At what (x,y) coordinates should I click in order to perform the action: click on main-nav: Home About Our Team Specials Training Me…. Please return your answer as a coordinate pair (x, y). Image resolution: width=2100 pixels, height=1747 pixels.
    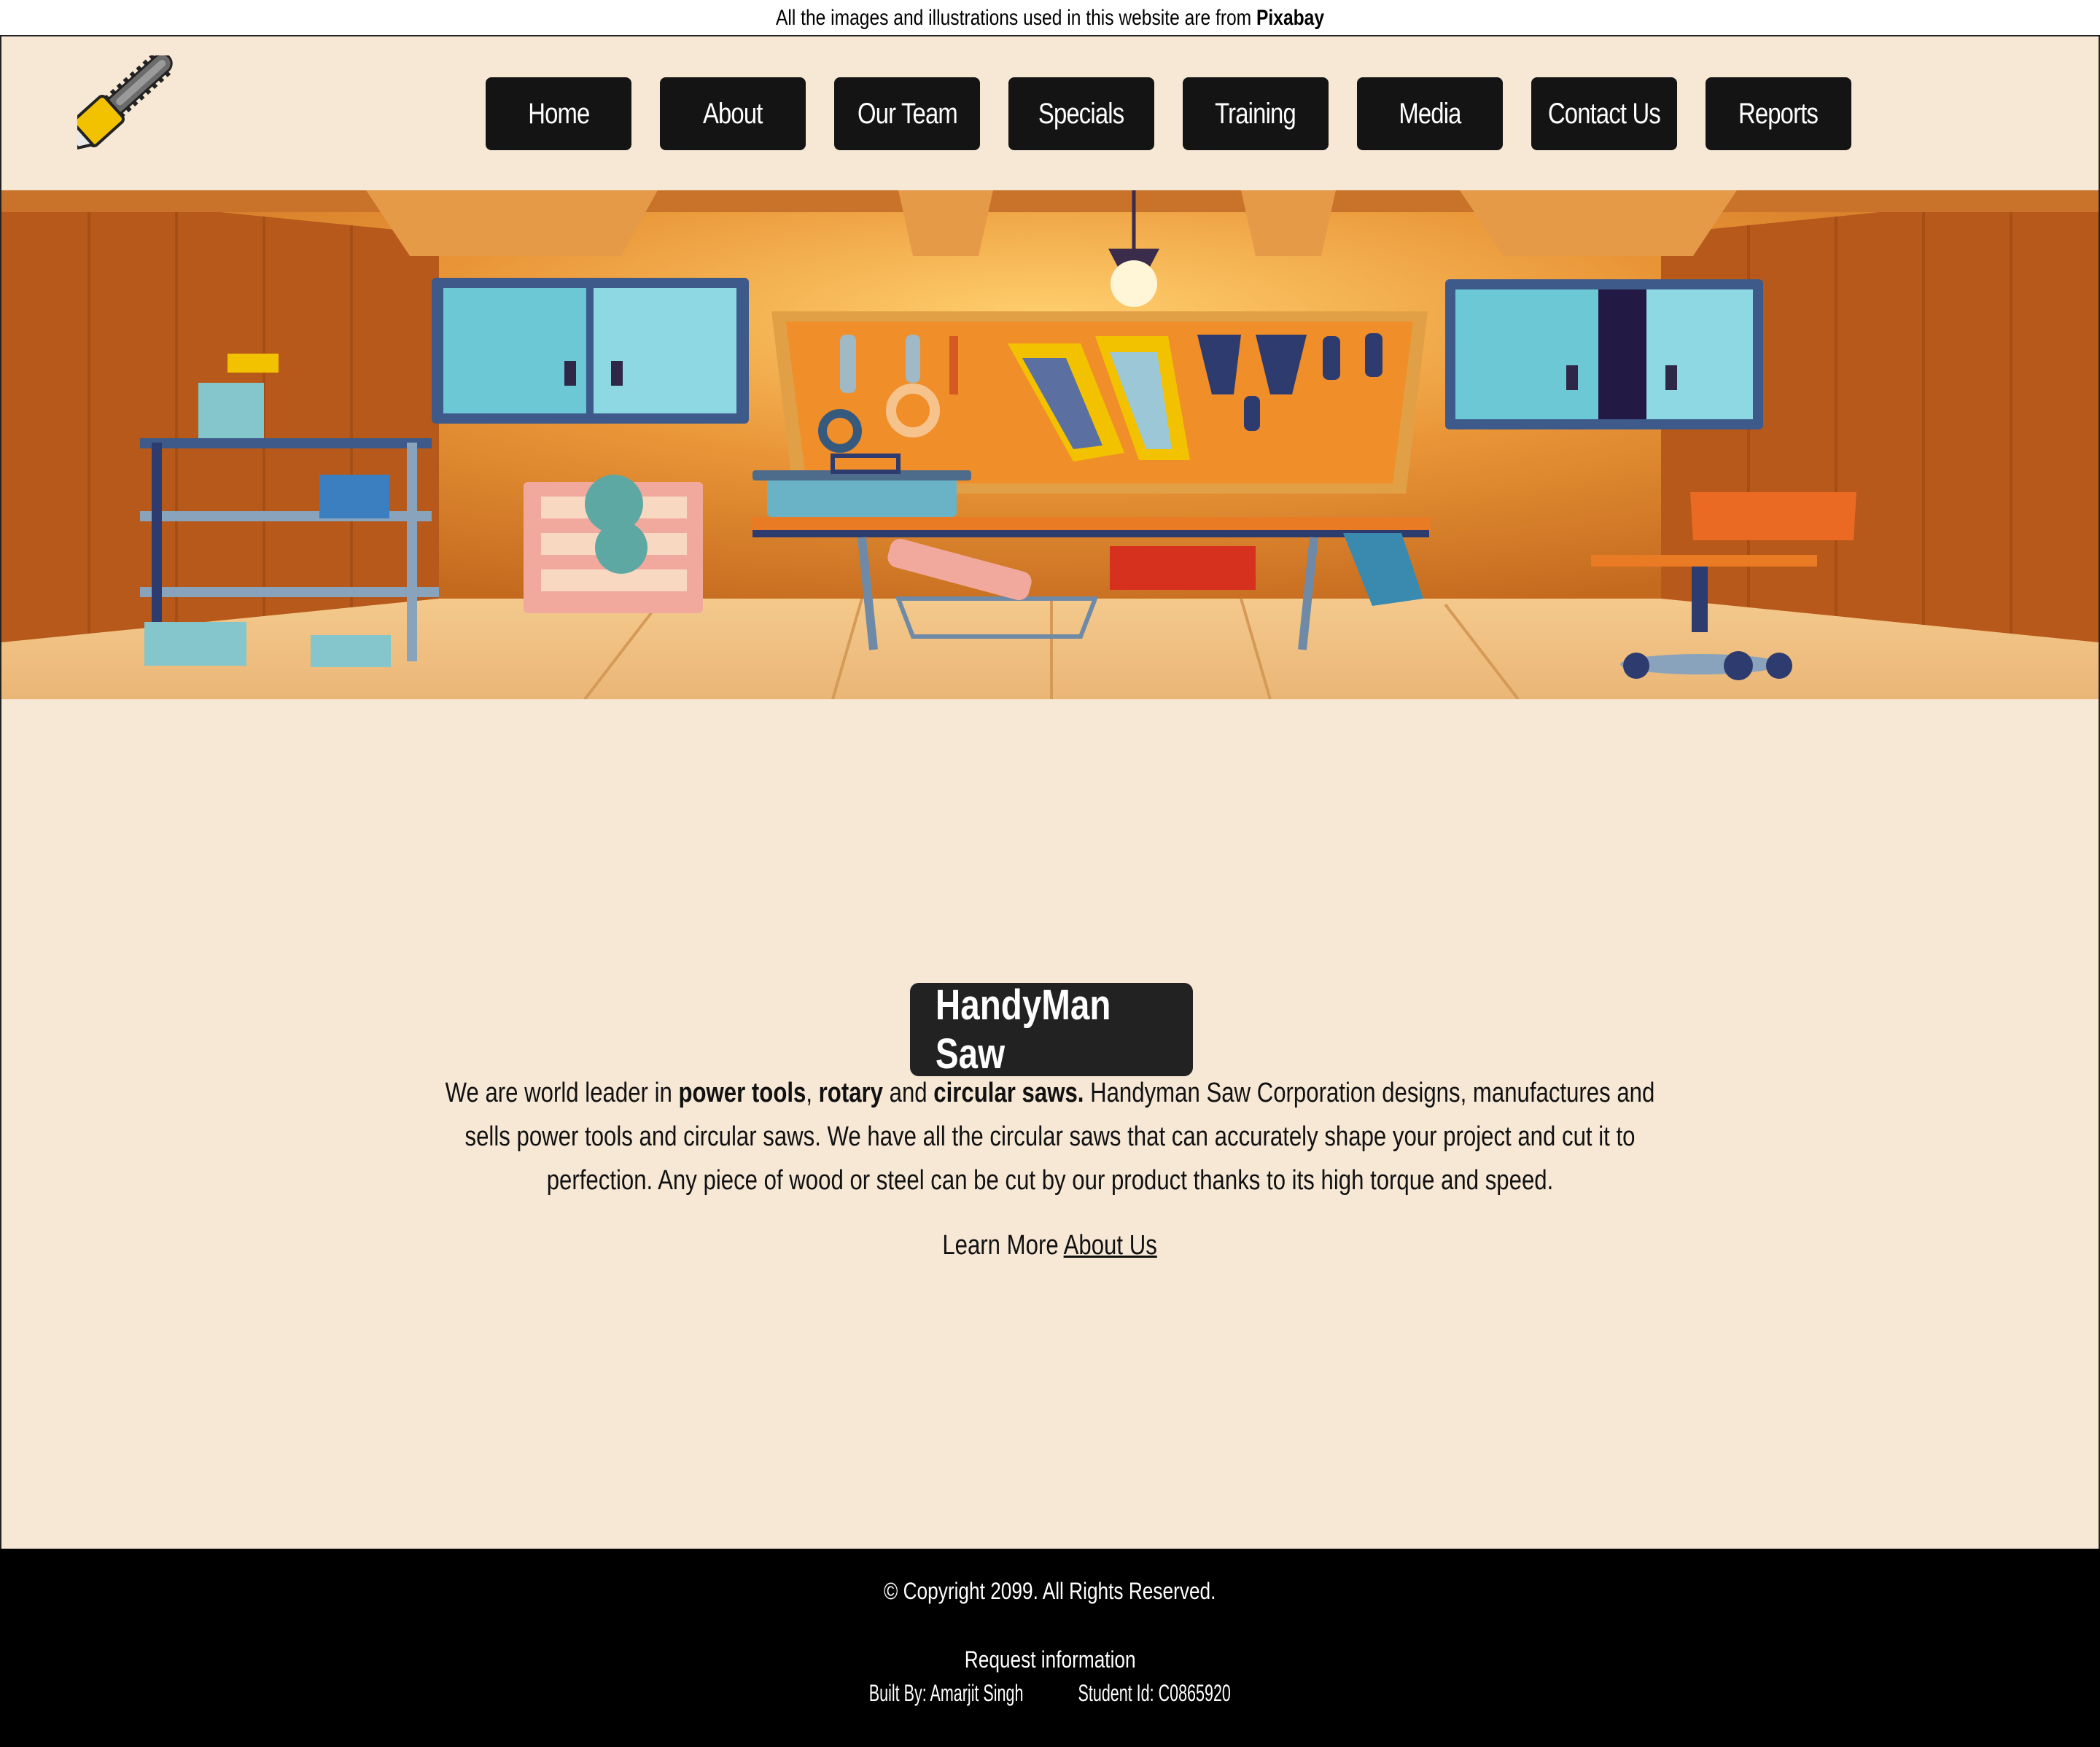
    Looking at the image, I should click on (1168, 113).